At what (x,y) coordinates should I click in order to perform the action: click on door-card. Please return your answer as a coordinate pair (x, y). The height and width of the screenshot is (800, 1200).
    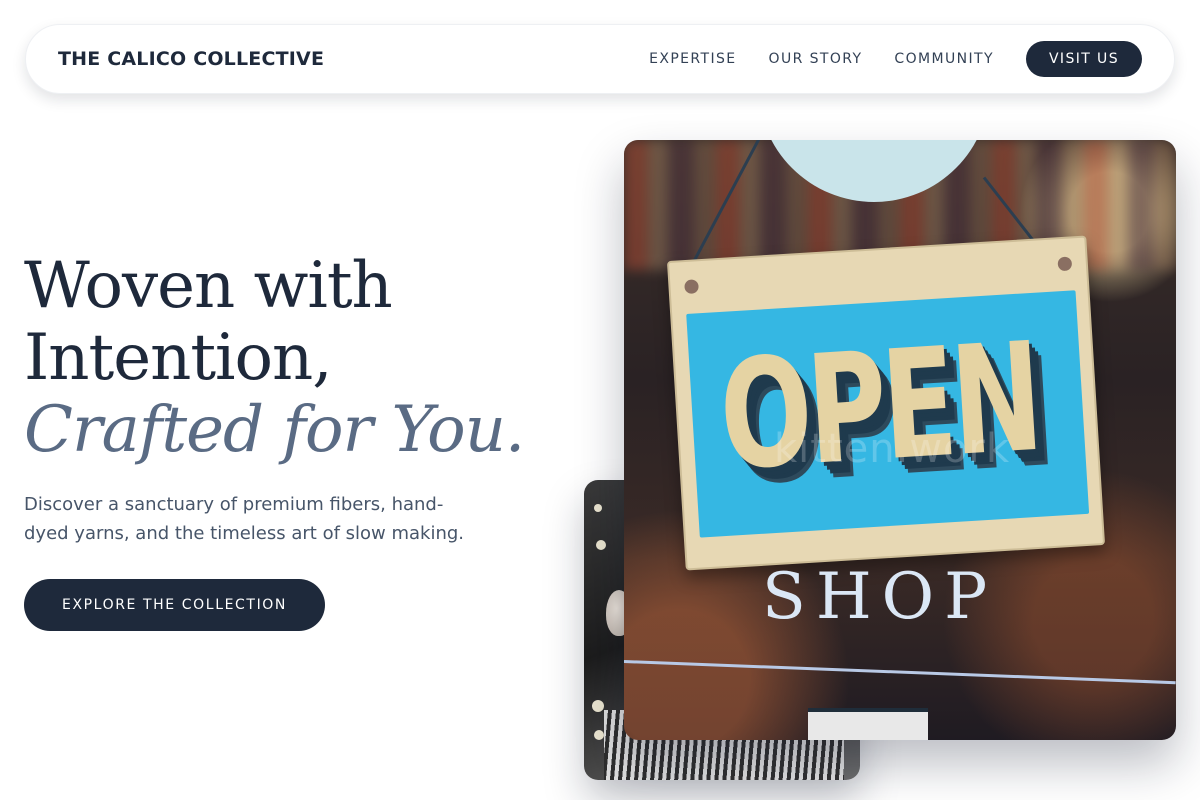
    Looking at the image, I should click on (868, 724).